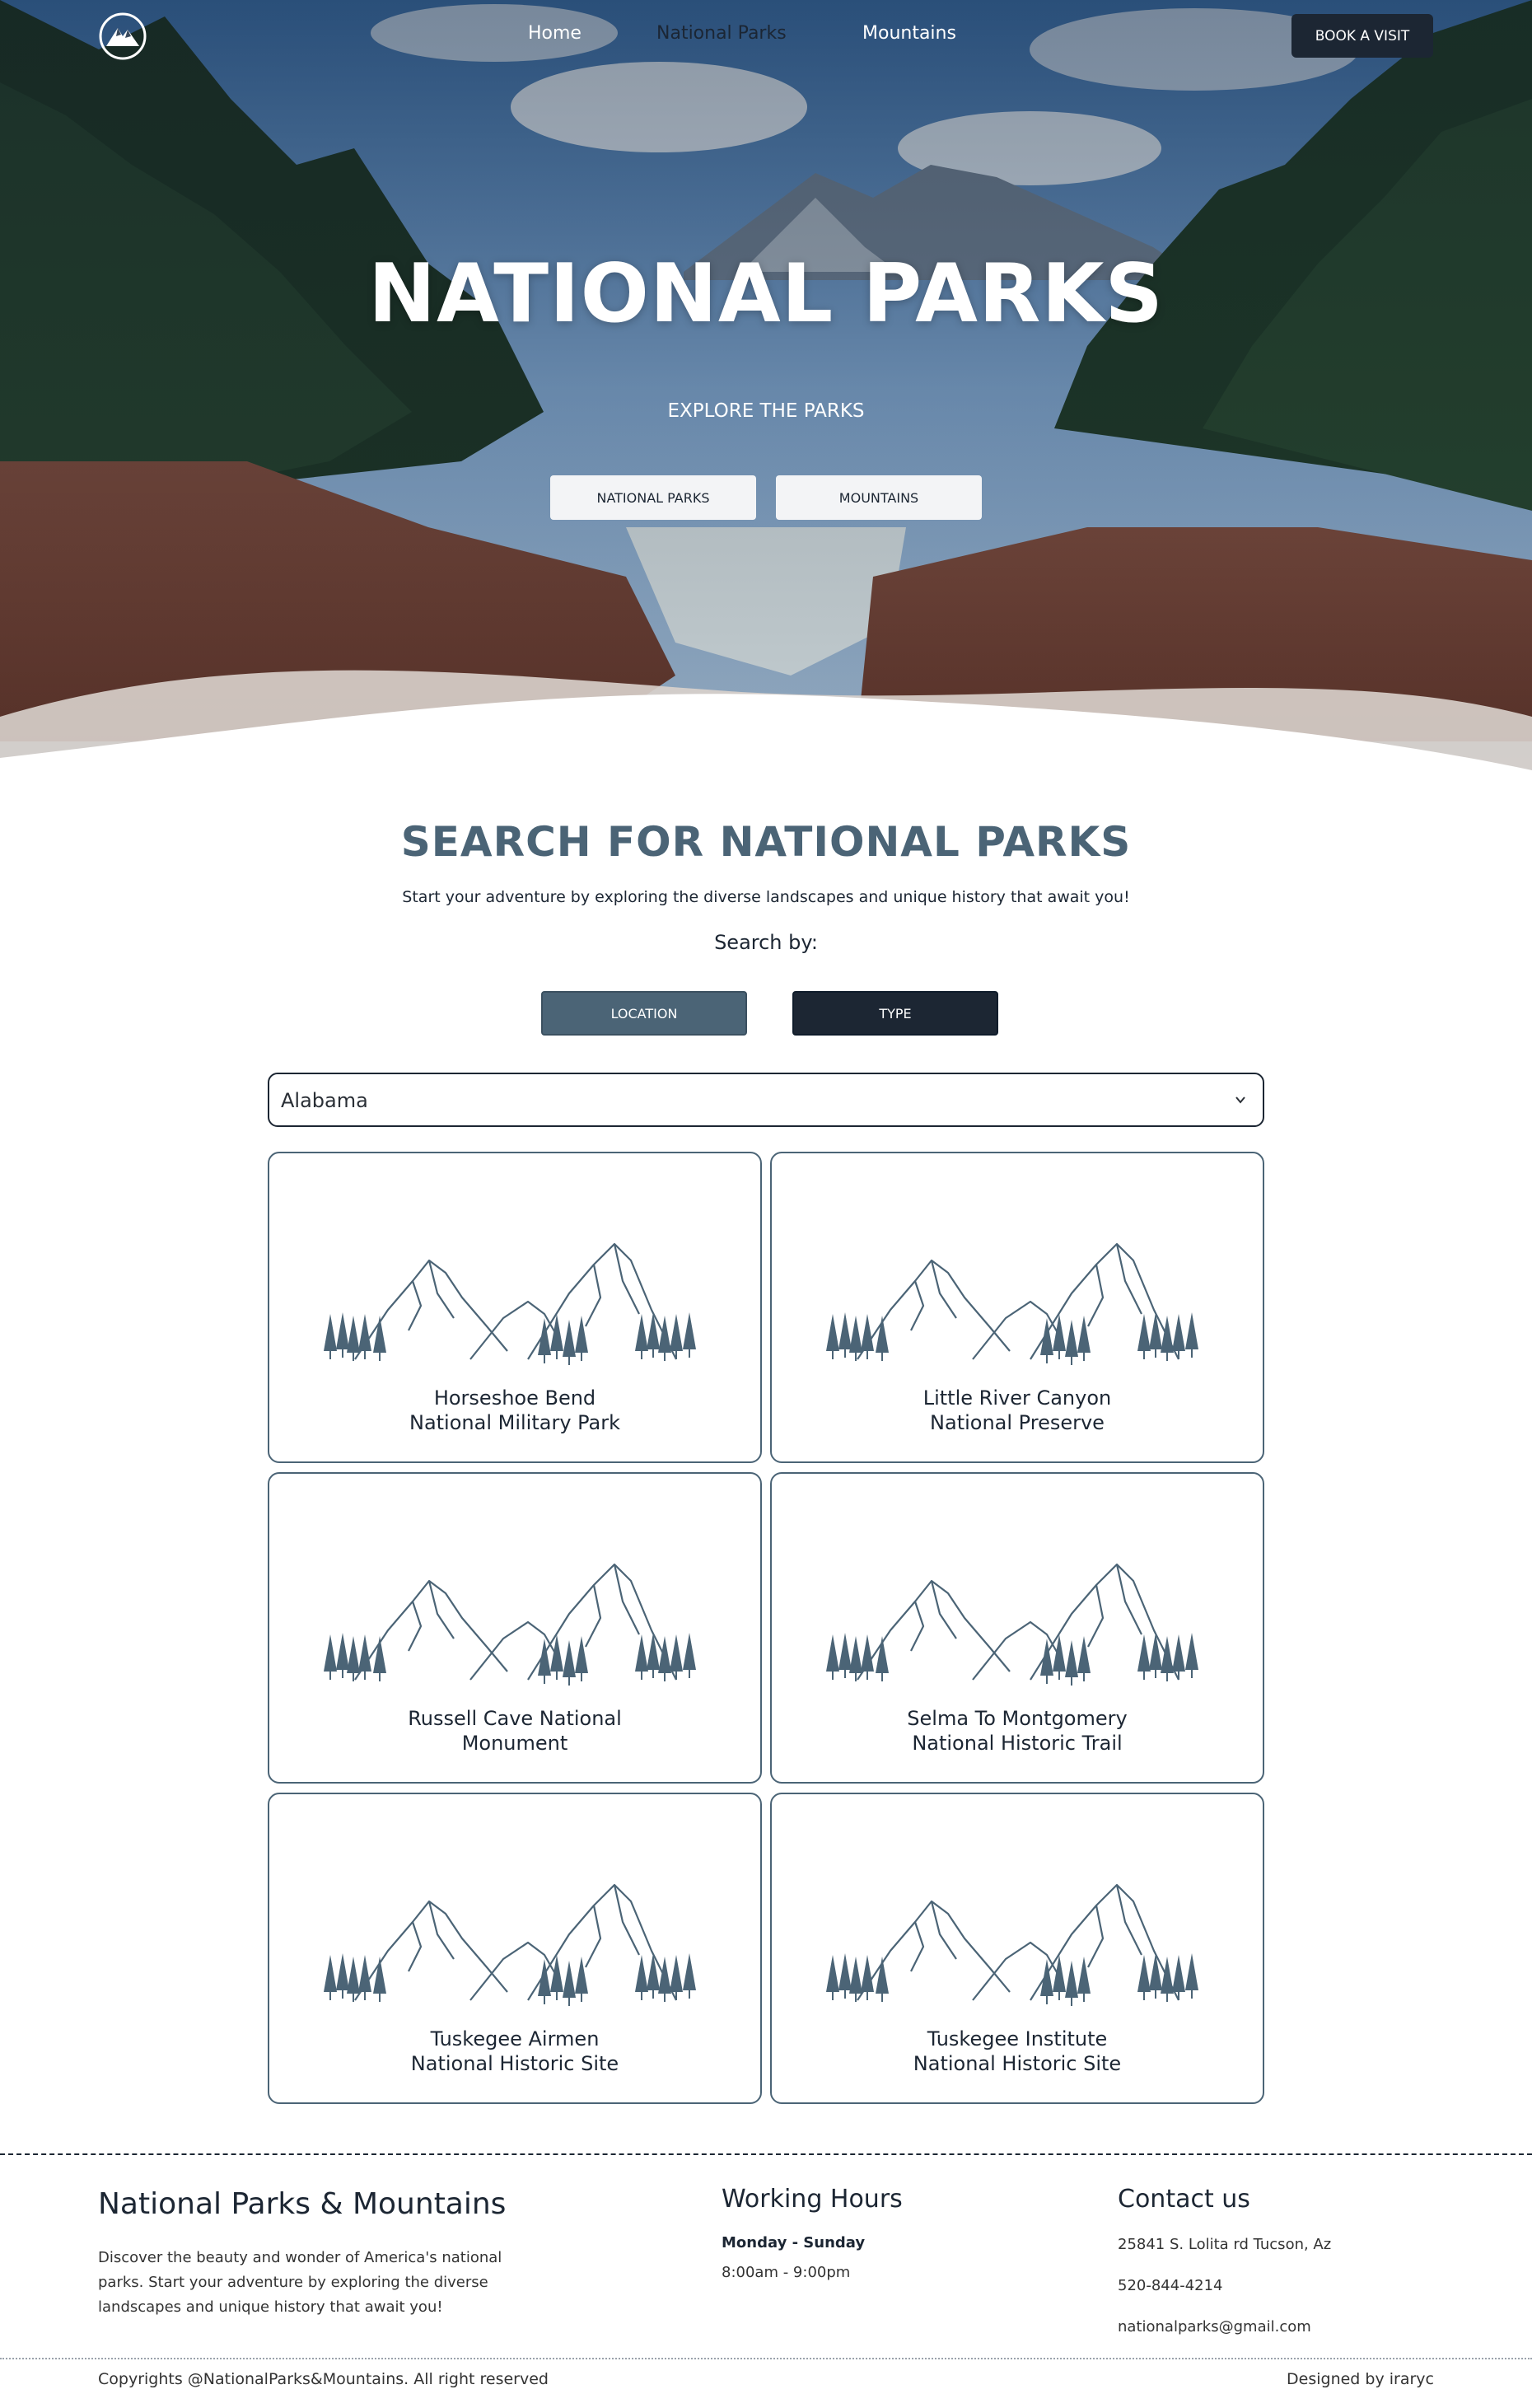 The image size is (1532, 2408). I want to click on park-name-line1: Horseshoe Bend, so click(514, 1398).